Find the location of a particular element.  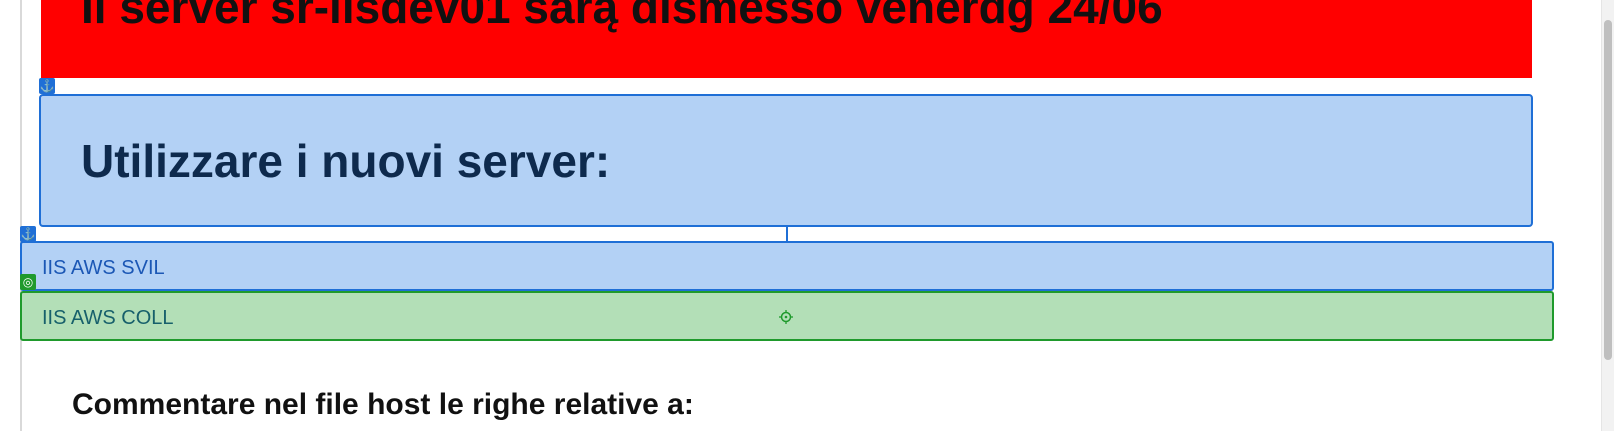

editor-left-border is located at coordinates (21, 215).